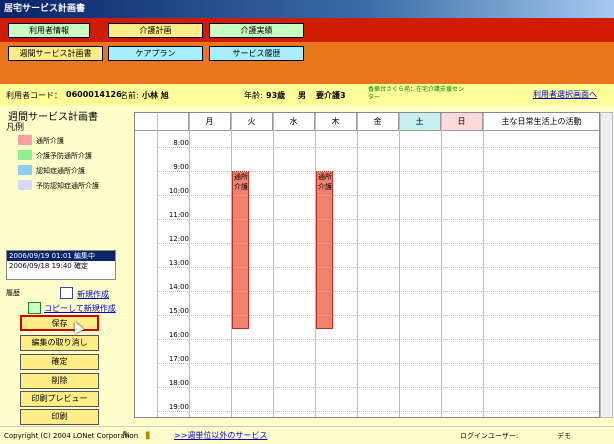  What do you see at coordinates (181, 167) in the screenshot?
I see `hour-label: 9:00` at bounding box center [181, 167].